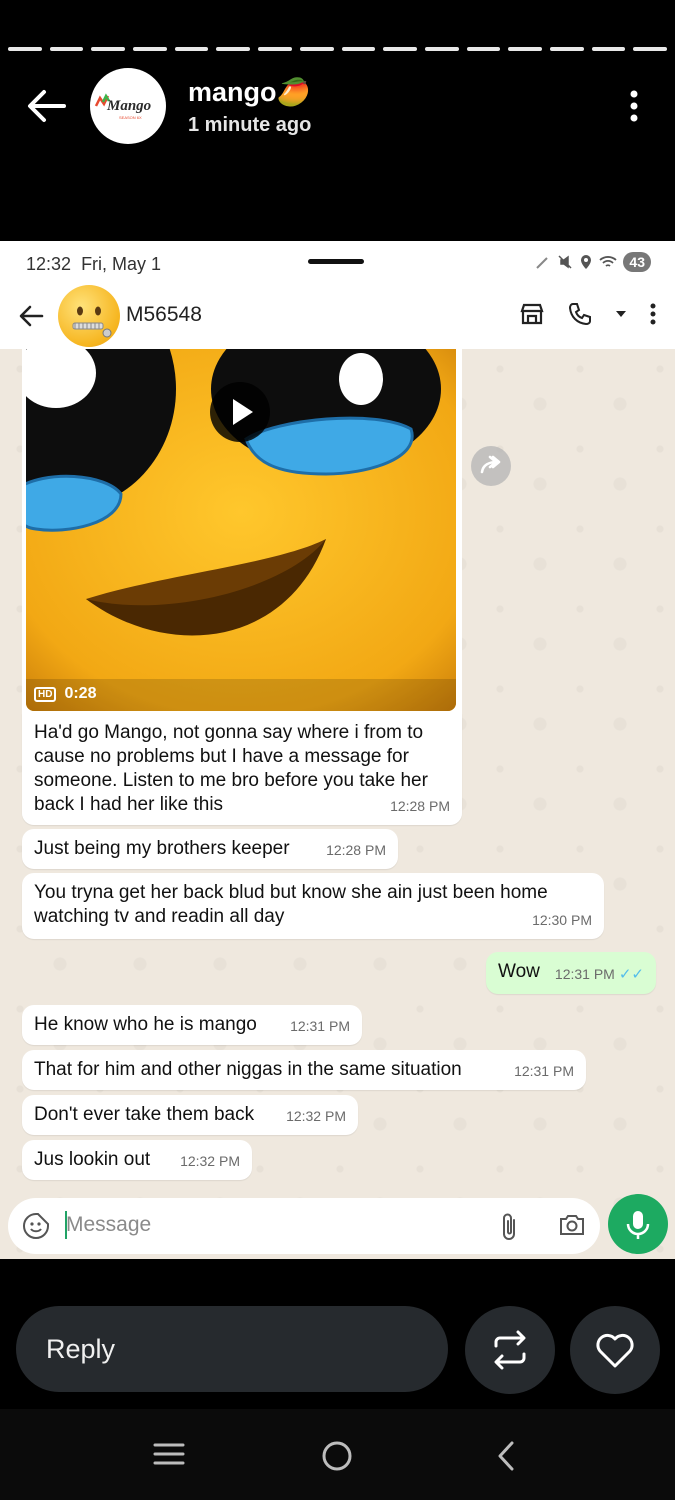  Describe the element at coordinates (109, 1224) in the screenshot. I see `message-placeholder: Message` at that location.